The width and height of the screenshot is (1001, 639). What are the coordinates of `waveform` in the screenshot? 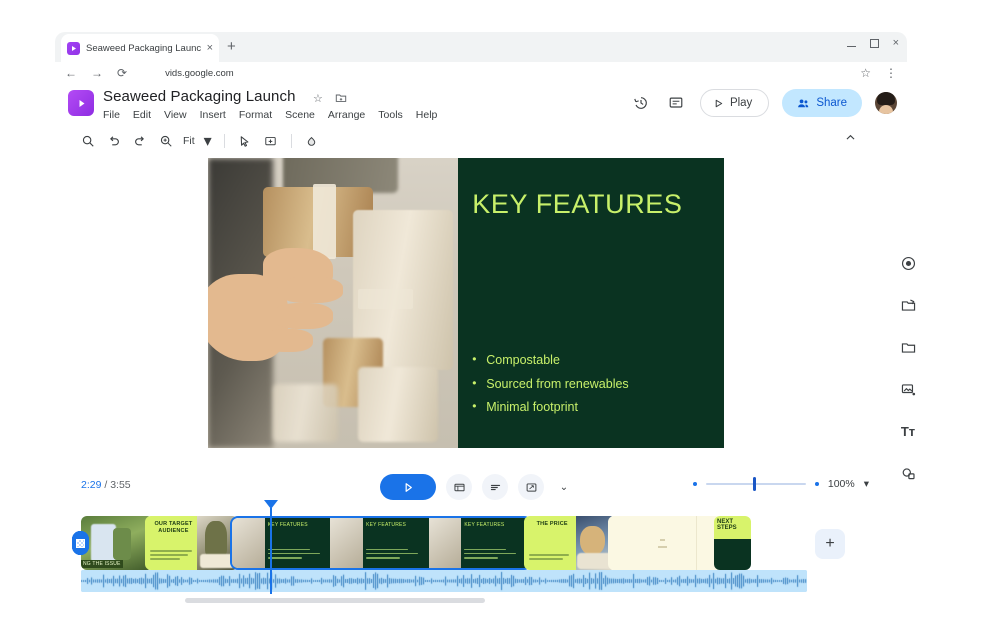 It's located at (444, 581).